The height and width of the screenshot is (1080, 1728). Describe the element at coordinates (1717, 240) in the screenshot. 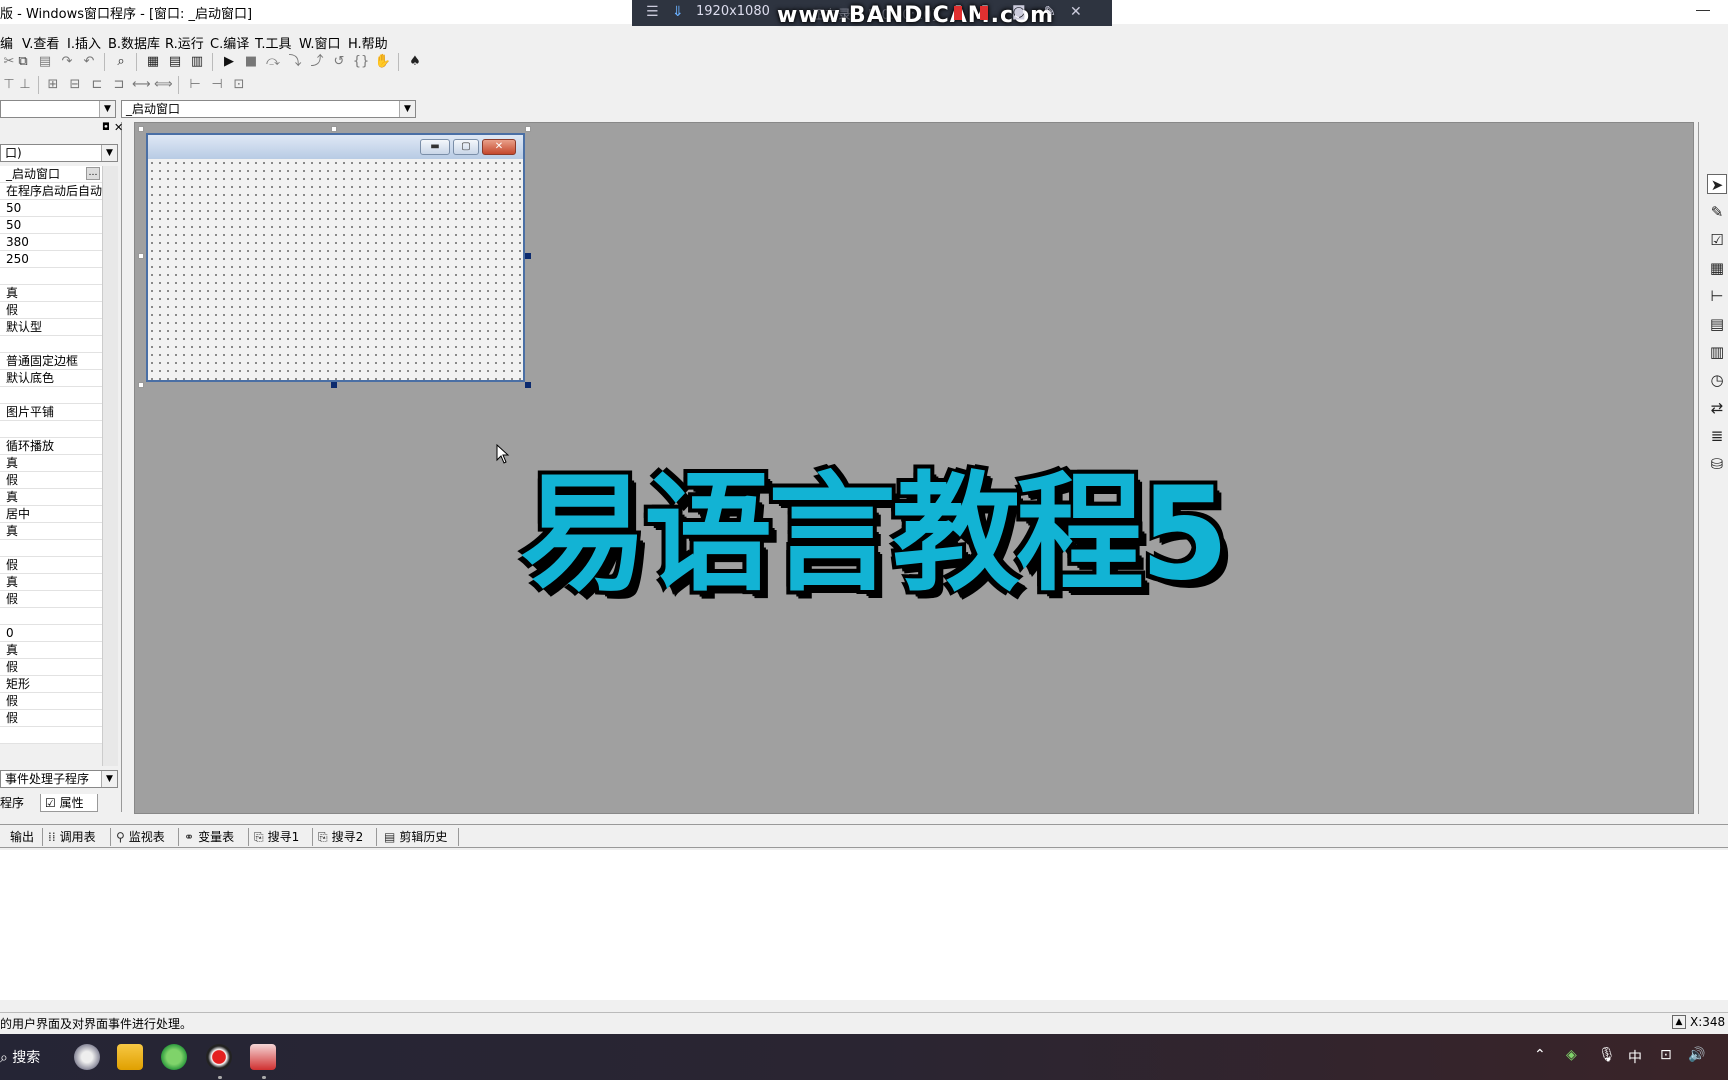

I see `checkbox-icon: ☑` at that location.